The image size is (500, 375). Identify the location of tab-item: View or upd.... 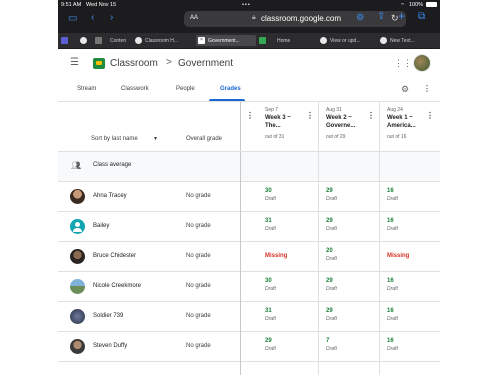
(348, 40).